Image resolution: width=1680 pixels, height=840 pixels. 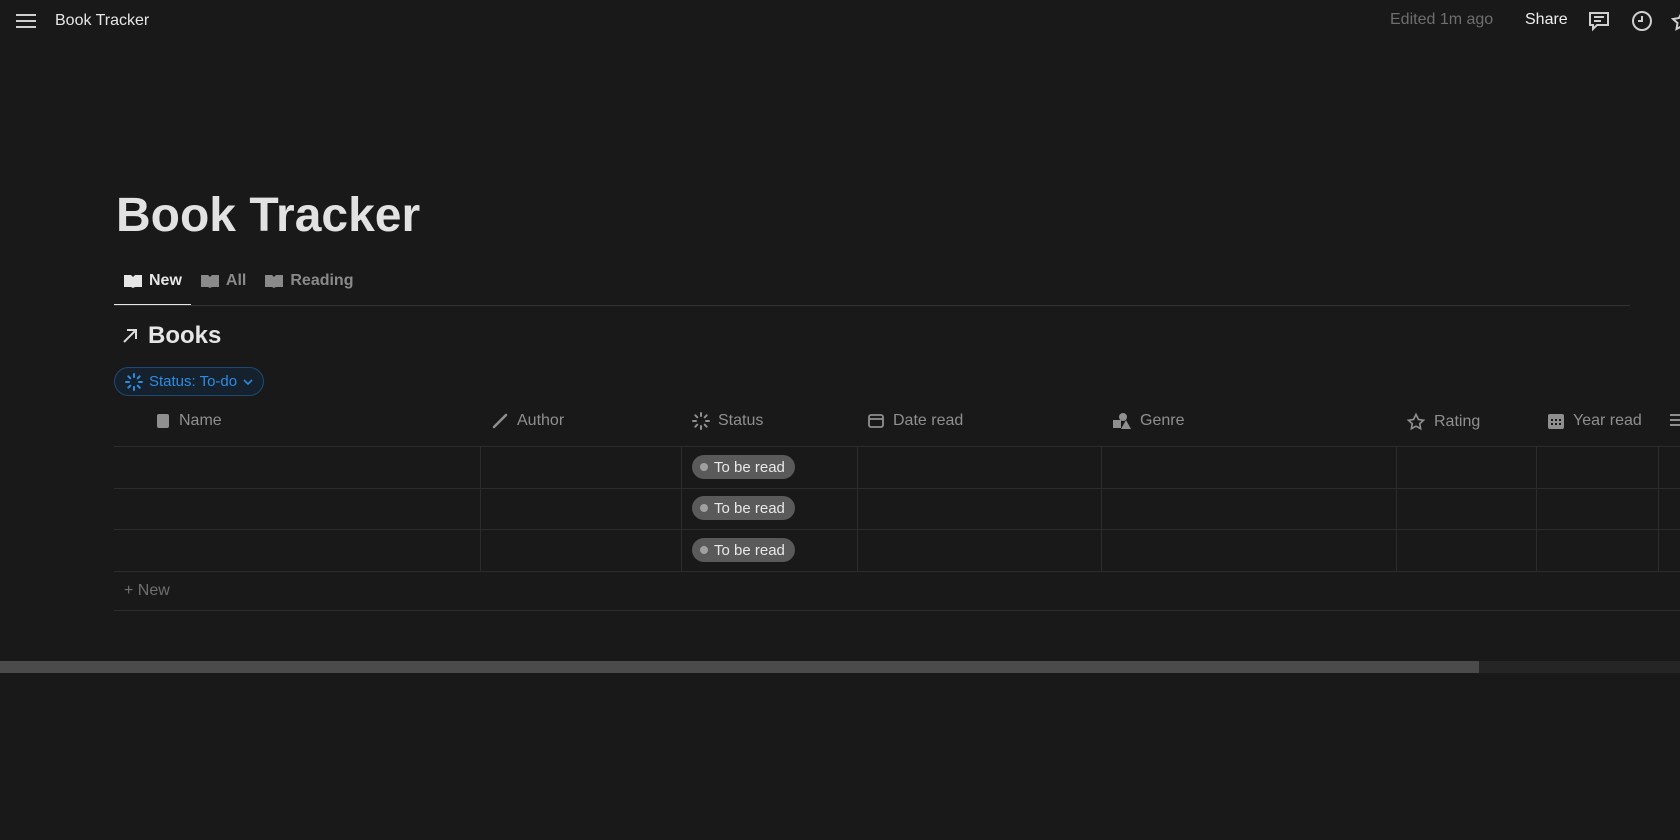 What do you see at coordinates (1443, 422) in the screenshot?
I see `column-rating: Rating` at bounding box center [1443, 422].